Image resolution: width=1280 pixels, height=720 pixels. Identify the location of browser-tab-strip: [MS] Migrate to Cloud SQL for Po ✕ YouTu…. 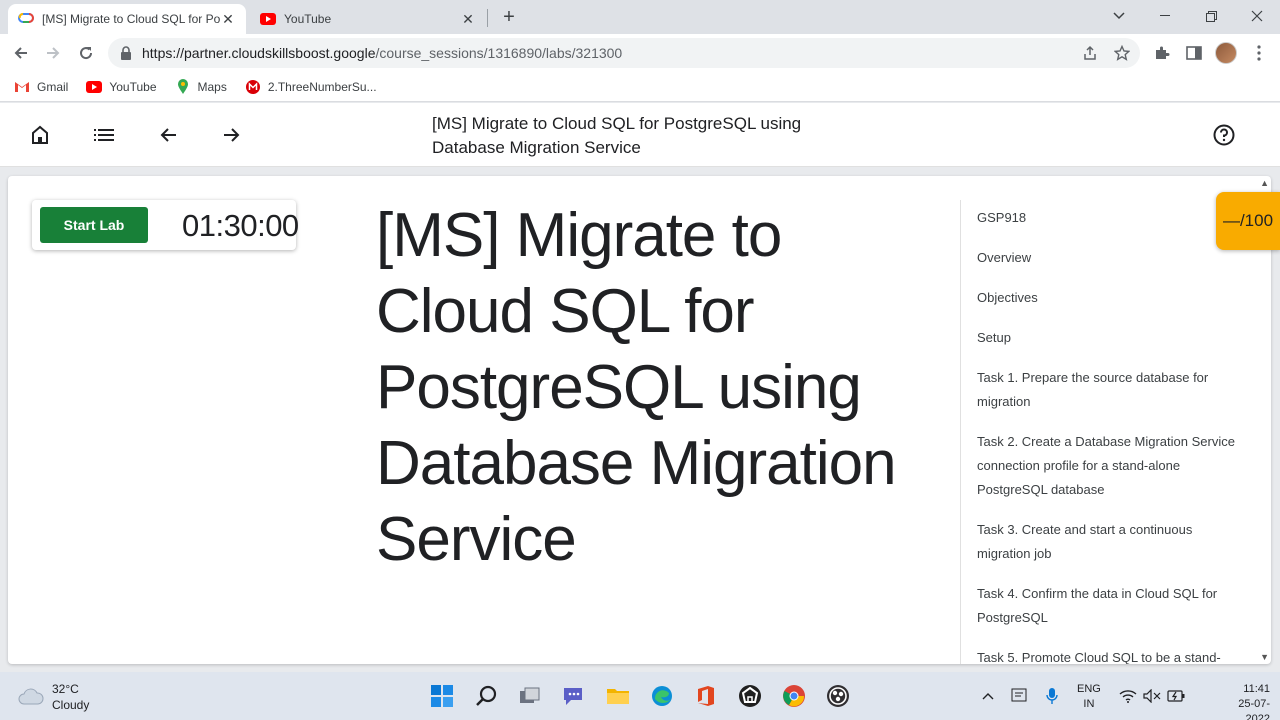
(640, 17).